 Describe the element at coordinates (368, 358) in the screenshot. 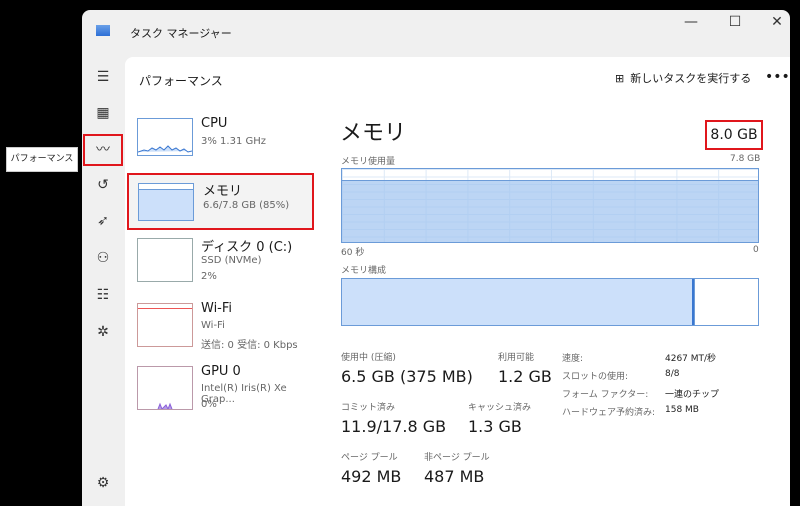

I see `stat-label: 使用中 (圧縮)` at that location.